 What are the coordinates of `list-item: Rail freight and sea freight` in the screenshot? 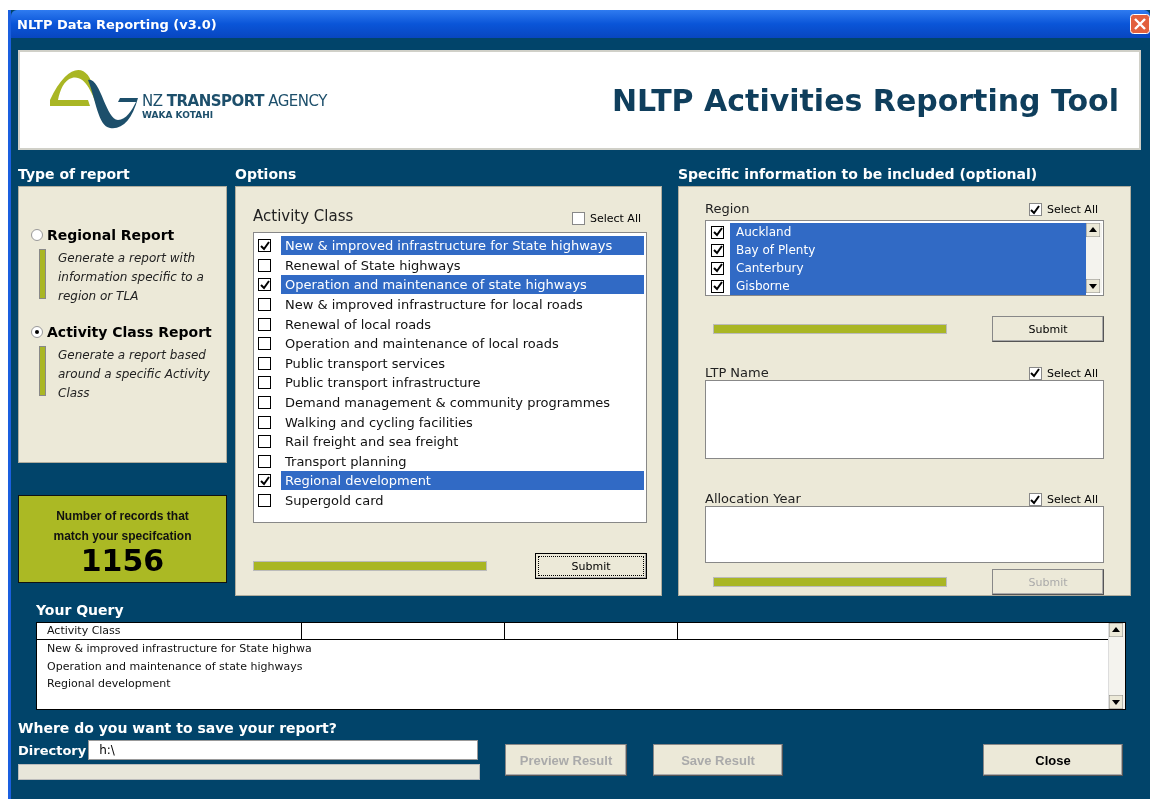 It's located at (462, 442).